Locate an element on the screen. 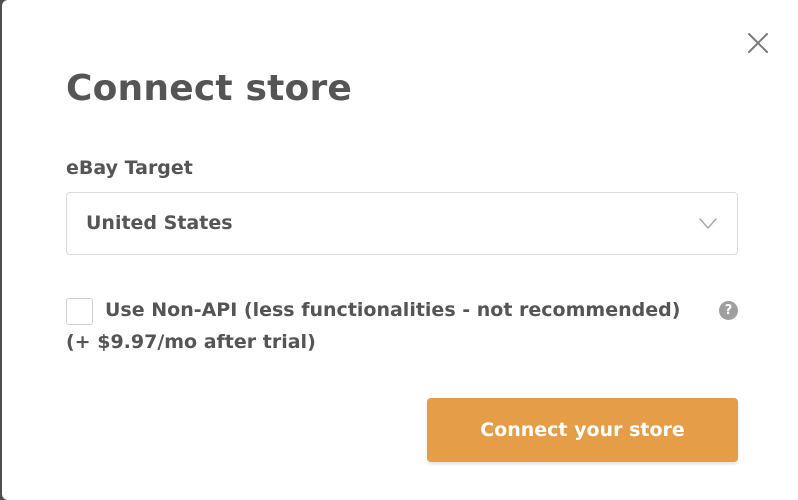 The image size is (798, 500). ebay-target-label: eBay Target is located at coordinates (129, 168).